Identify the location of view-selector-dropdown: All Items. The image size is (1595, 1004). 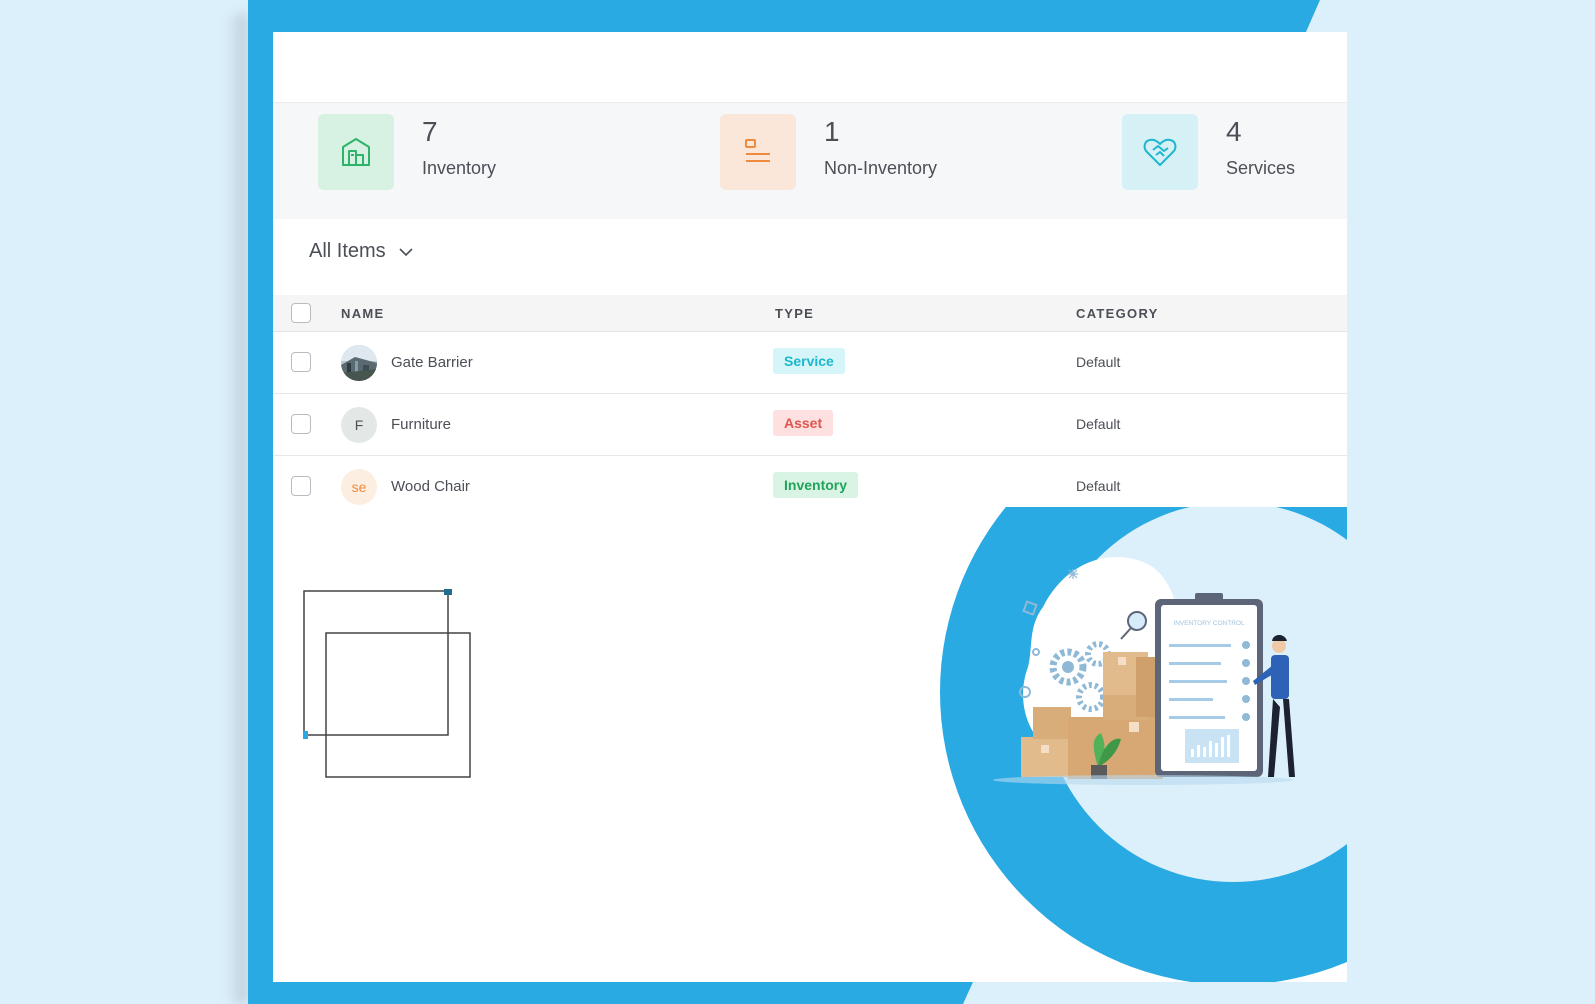
(361, 251).